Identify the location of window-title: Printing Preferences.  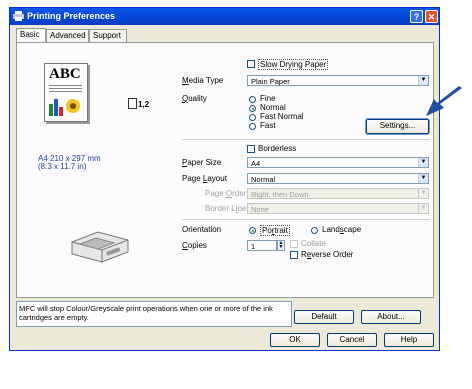
(71, 16).